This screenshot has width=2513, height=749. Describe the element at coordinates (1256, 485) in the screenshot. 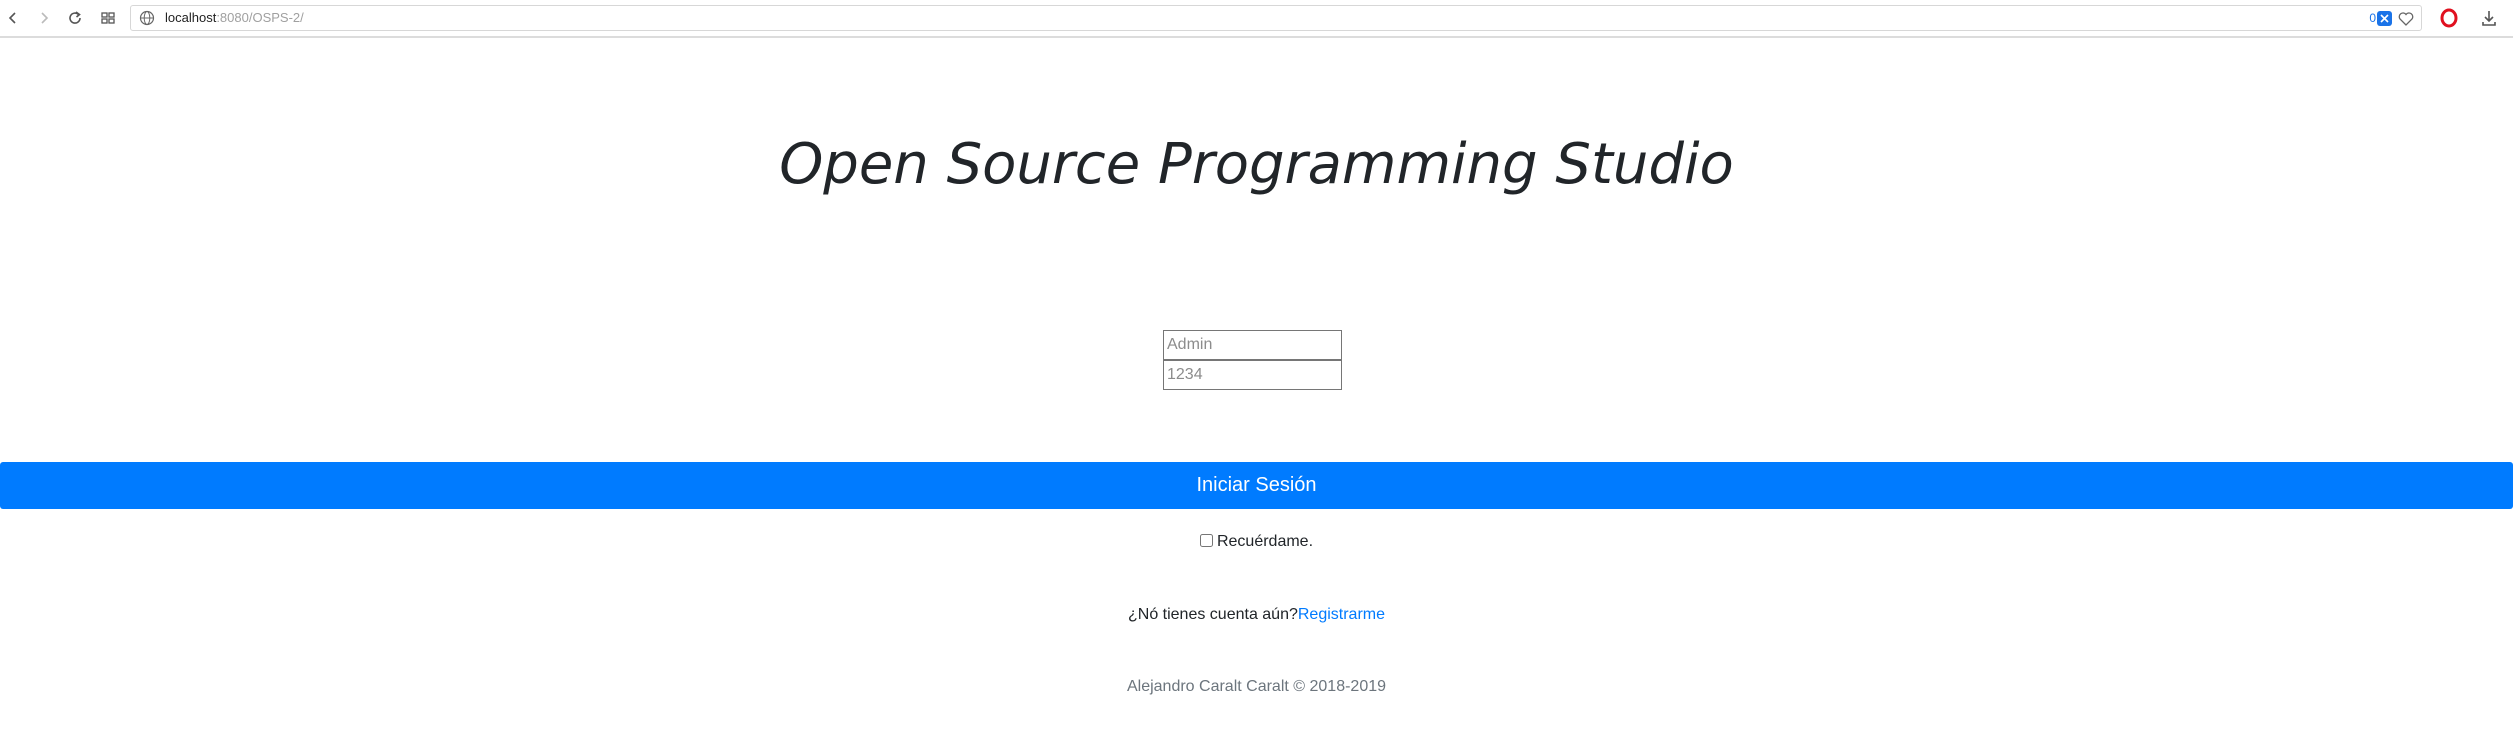

I see `login-button: Iniciar Sesión` at that location.